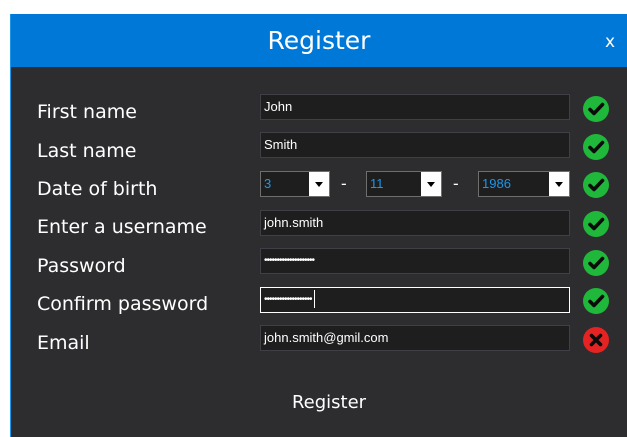  I want to click on last-name-input: Smith, so click(415, 145).